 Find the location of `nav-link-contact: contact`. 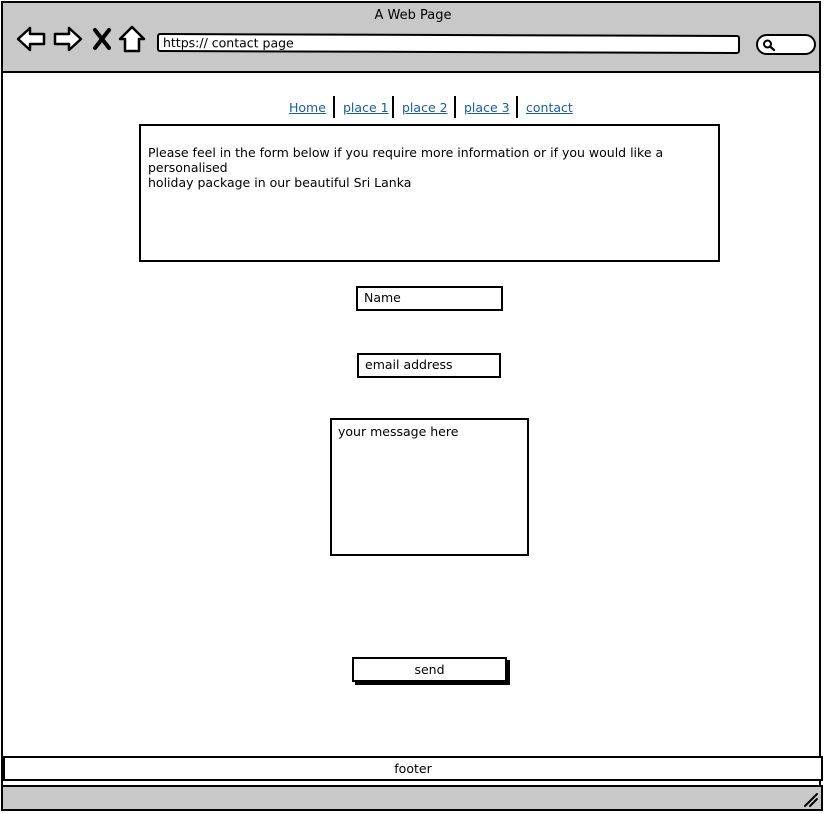

nav-link-contact: contact is located at coordinates (549, 107).